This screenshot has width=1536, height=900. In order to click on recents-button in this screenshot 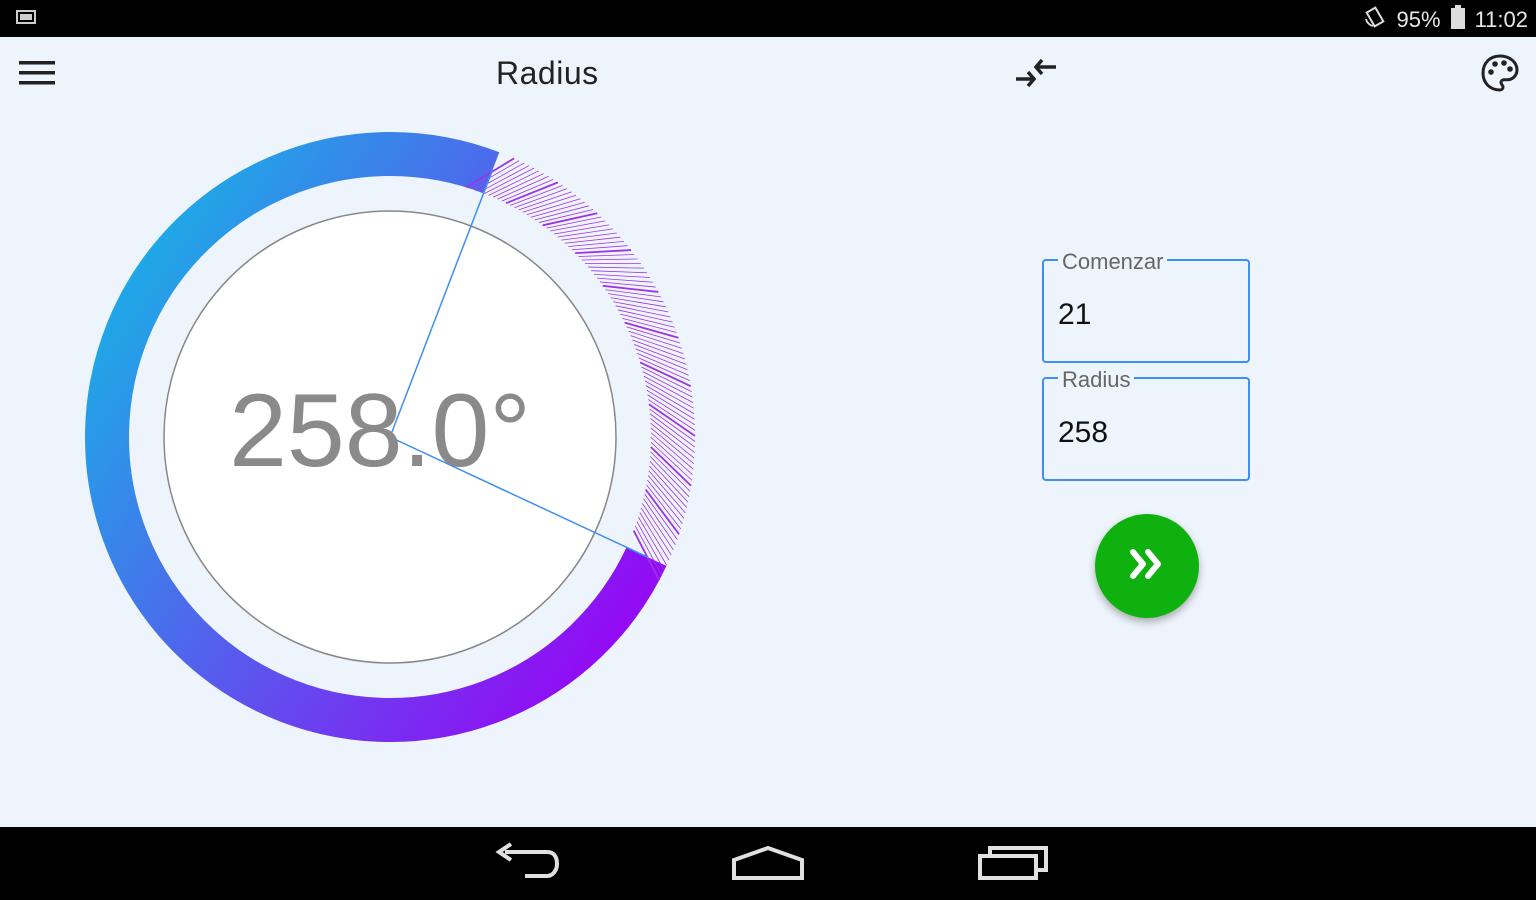, I will do `click(1014, 864)`.